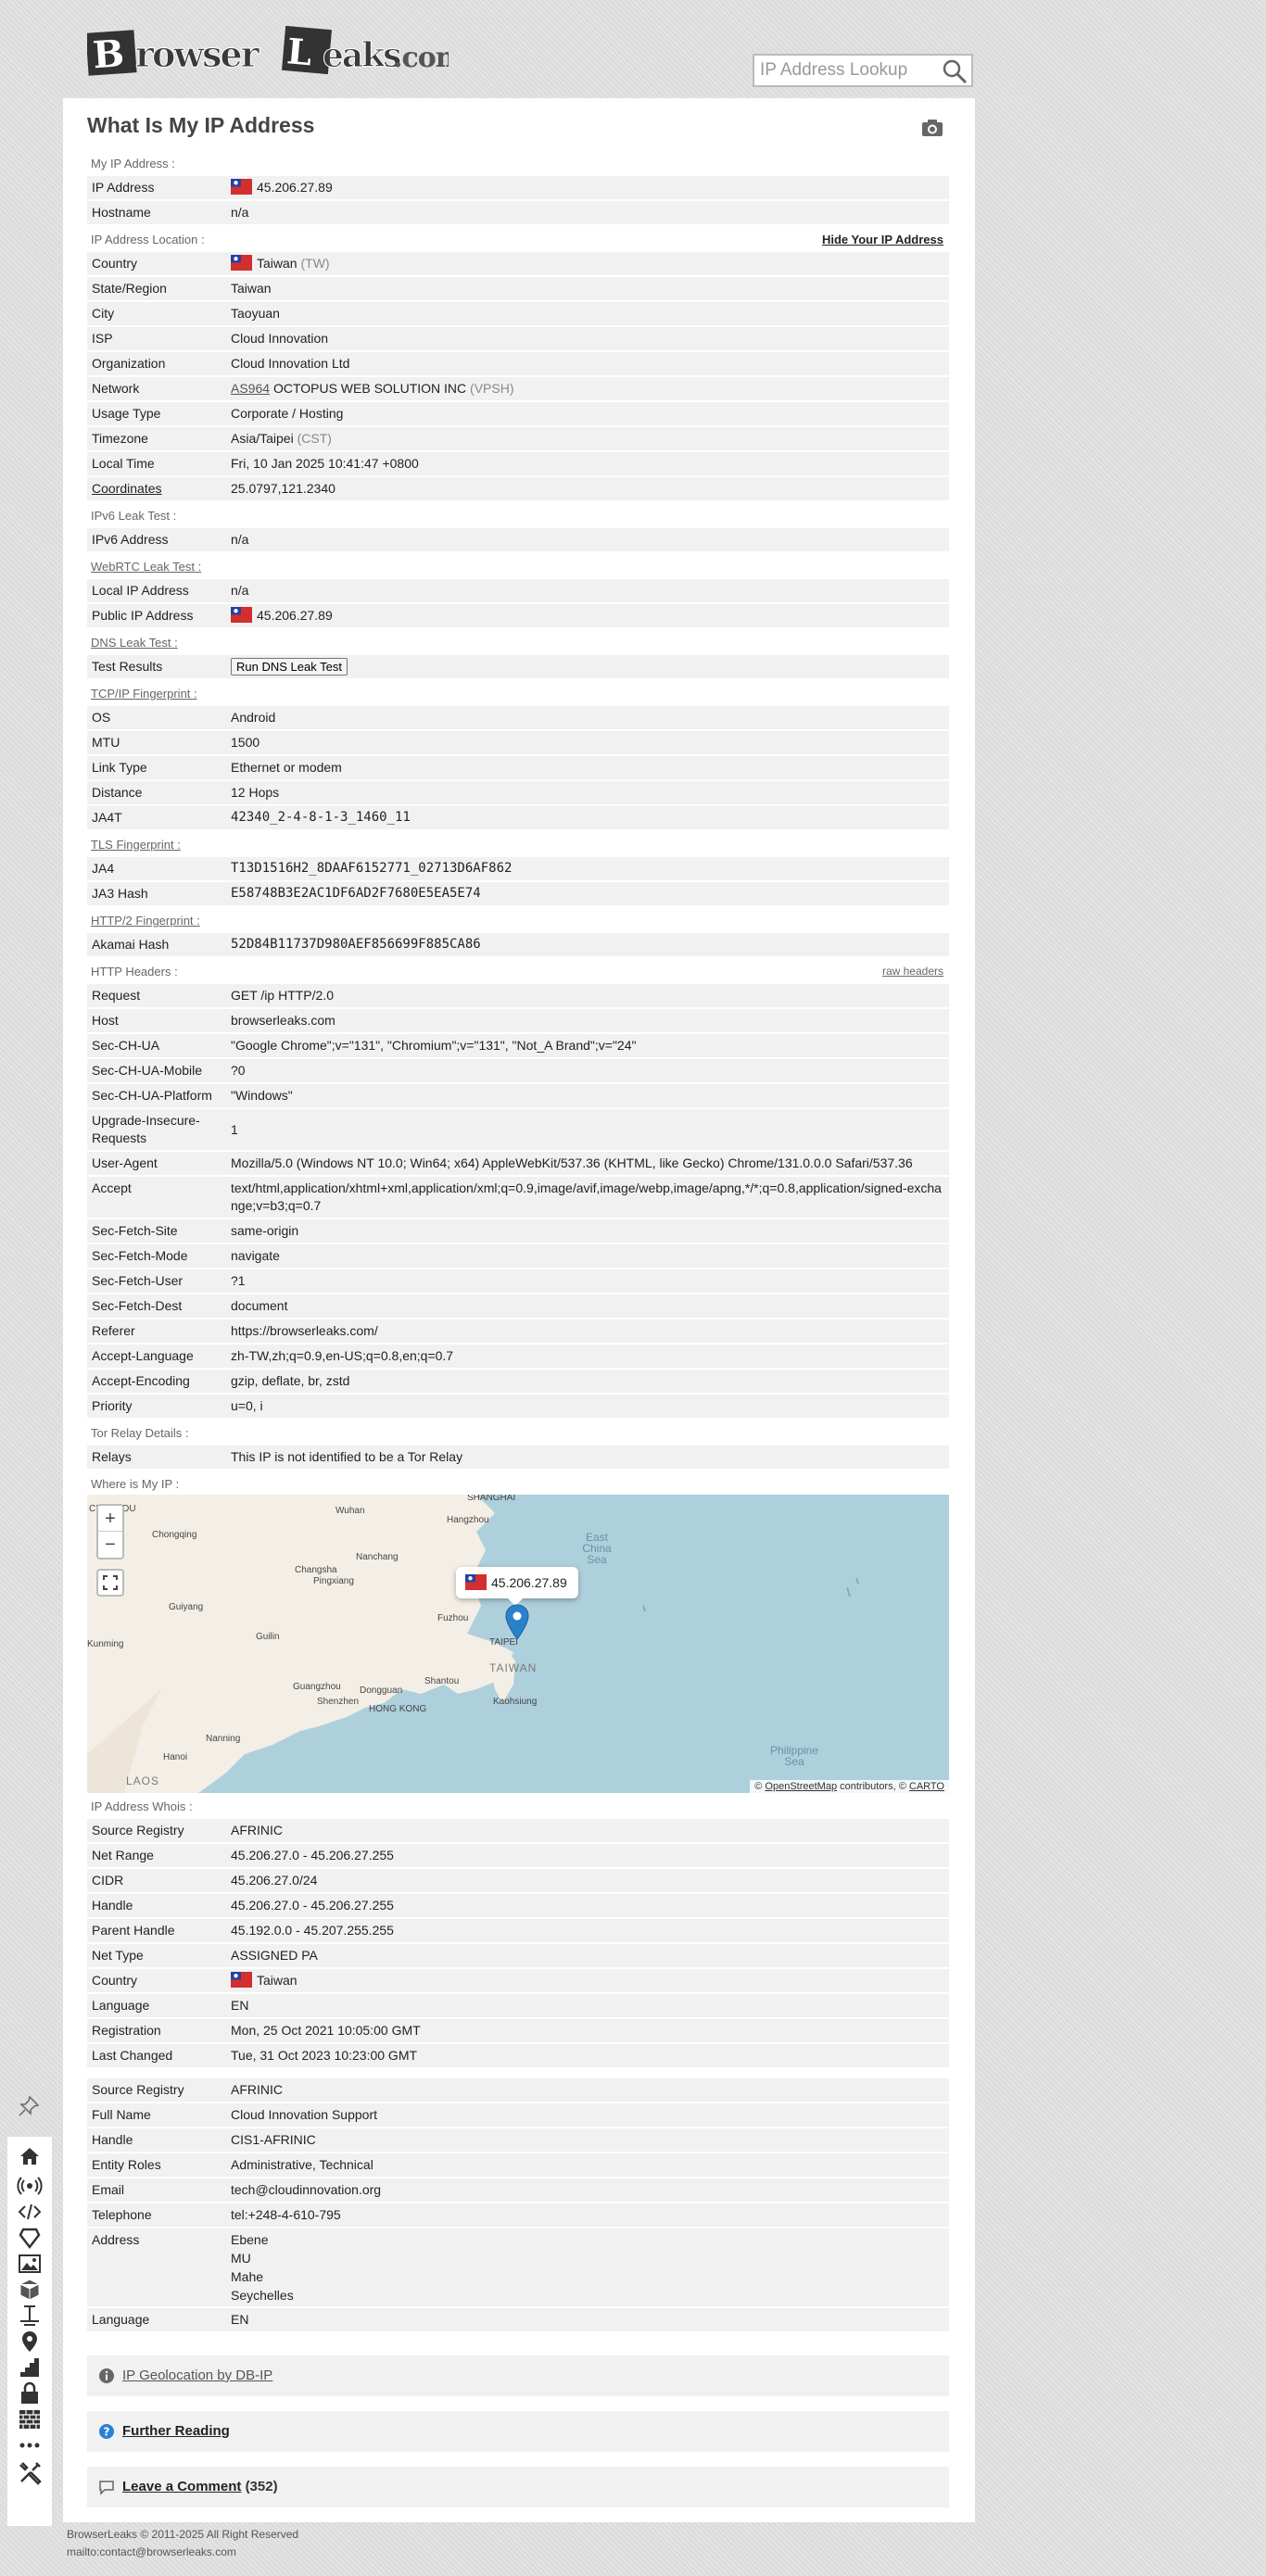 This screenshot has height=2576, width=1266. I want to click on home-icon, so click(30, 2156).